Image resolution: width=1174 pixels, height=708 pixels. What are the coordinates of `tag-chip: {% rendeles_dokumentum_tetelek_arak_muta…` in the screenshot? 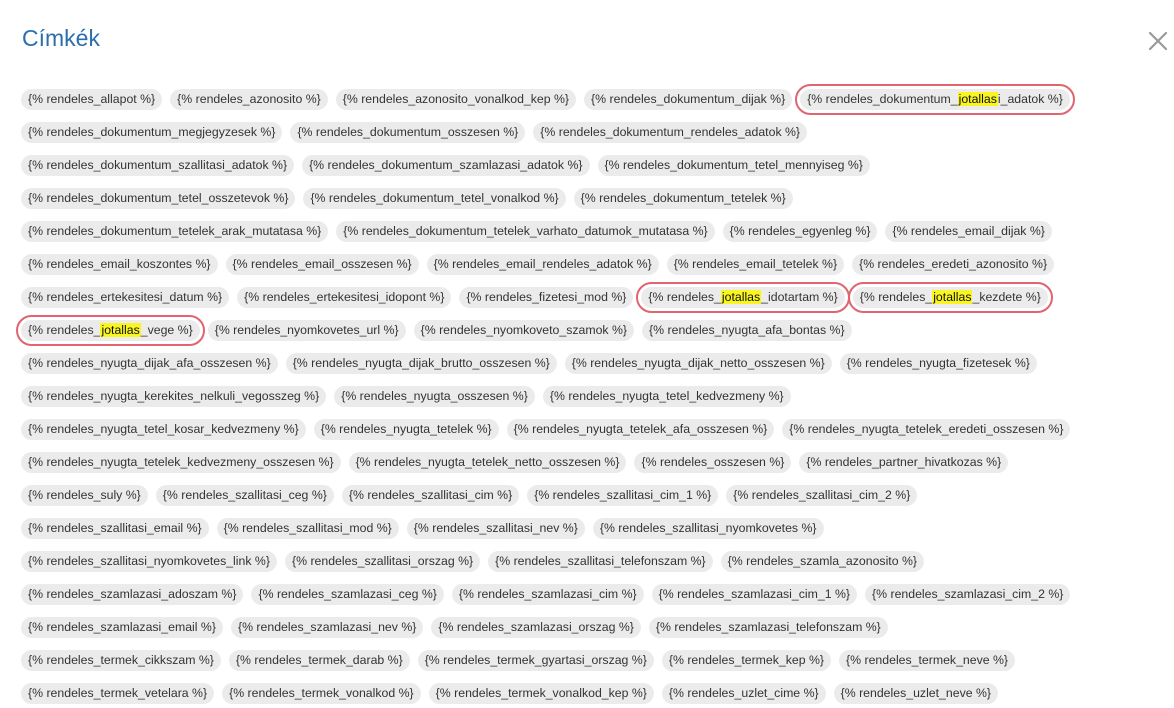 It's located at (175, 231).